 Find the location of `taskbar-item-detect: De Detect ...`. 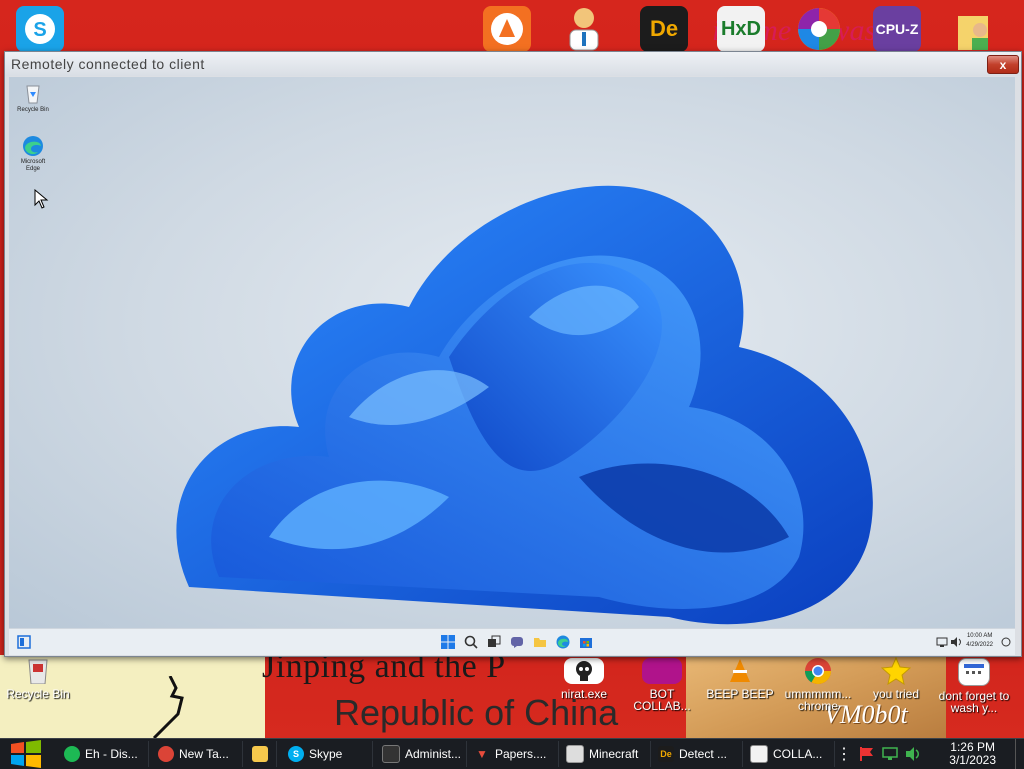

taskbar-item-detect: De Detect ... is located at coordinates (697, 754).